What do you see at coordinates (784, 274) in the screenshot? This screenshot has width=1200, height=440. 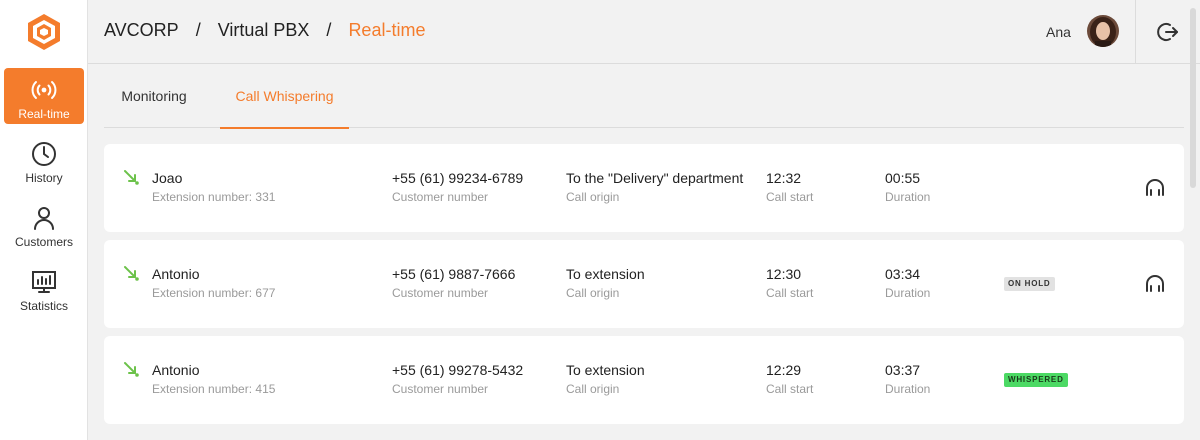 I see `call-start: 12:30` at bounding box center [784, 274].